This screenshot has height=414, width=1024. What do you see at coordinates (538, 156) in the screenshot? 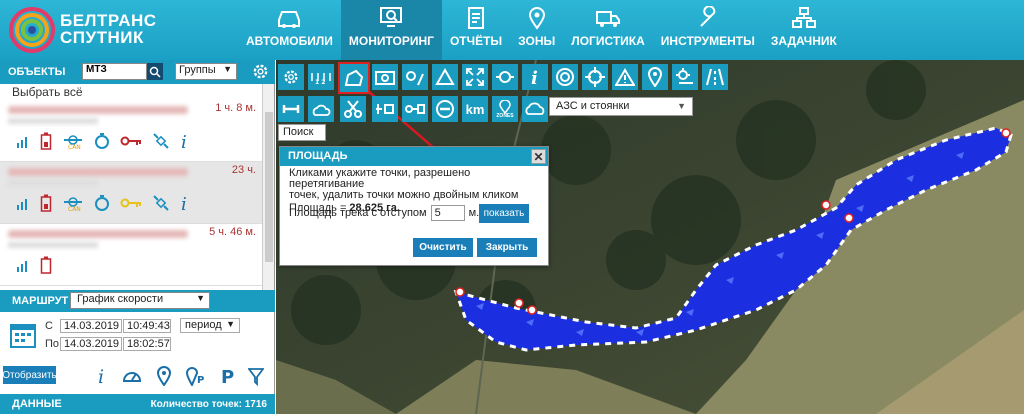
I see `close-icon: ✕` at bounding box center [538, 156].